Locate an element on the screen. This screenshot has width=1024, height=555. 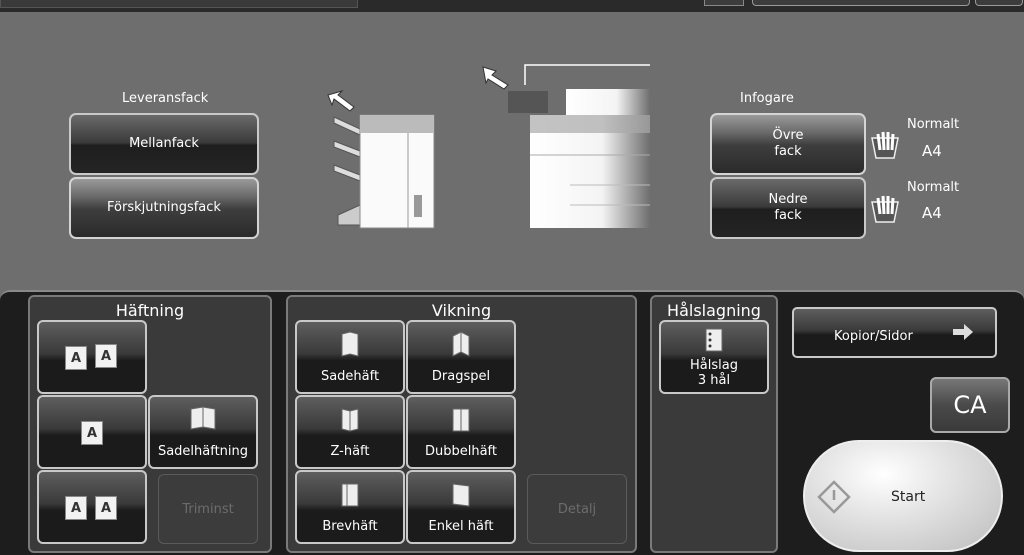
z-fold-button: Z-häft is located at coordinates (350, 432).